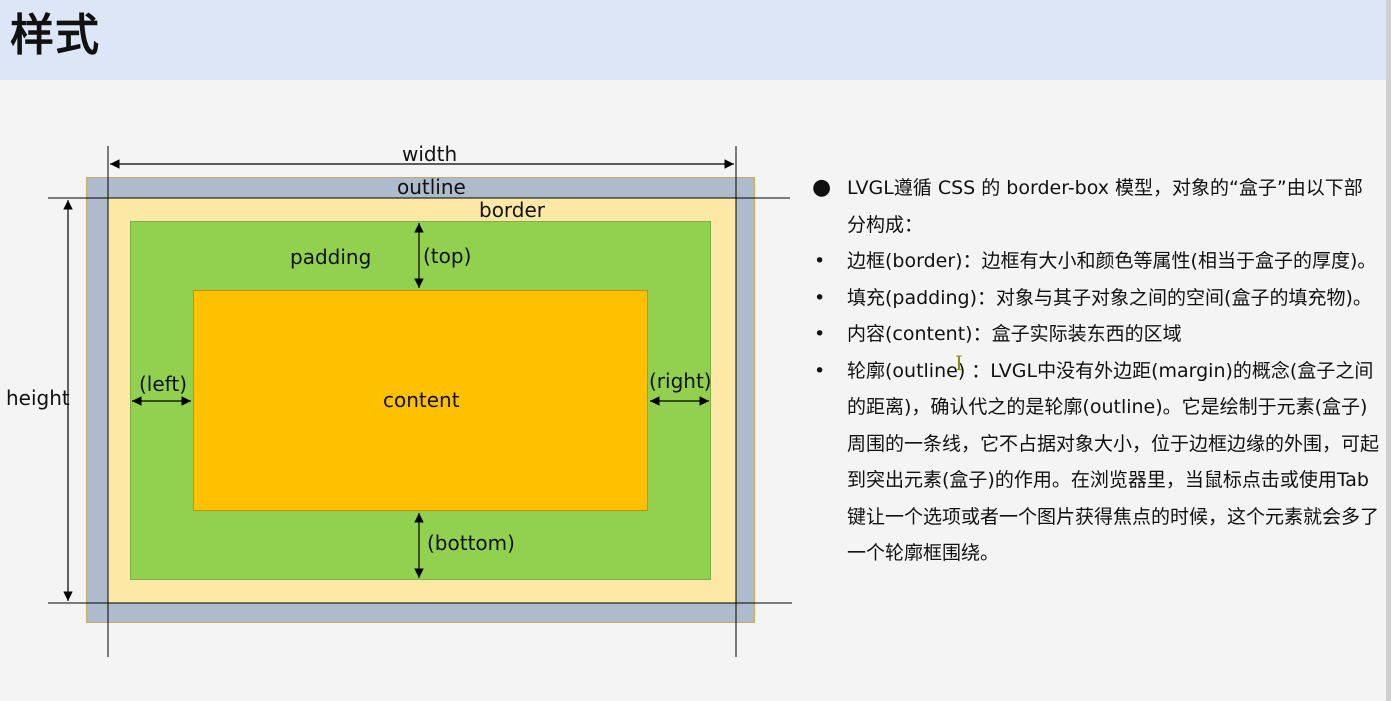 The height and width of the screenshot is (701, 1391). What do you see at coordinates (959, 363) in the screenshot?
I see `text-cursor-icon: I` at bounding box center [959, 363].